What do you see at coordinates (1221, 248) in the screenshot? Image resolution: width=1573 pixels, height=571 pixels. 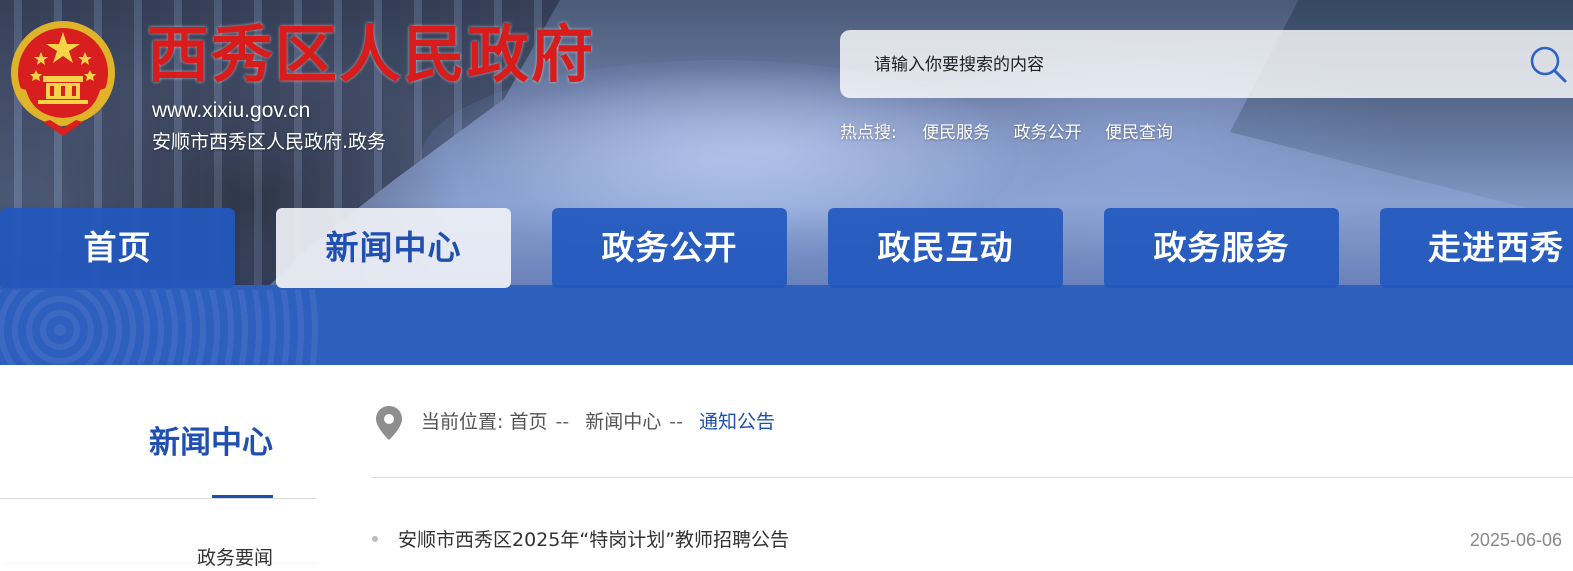 I see `nav-government-services: 政务服务` at bounding box center [1221, 248].